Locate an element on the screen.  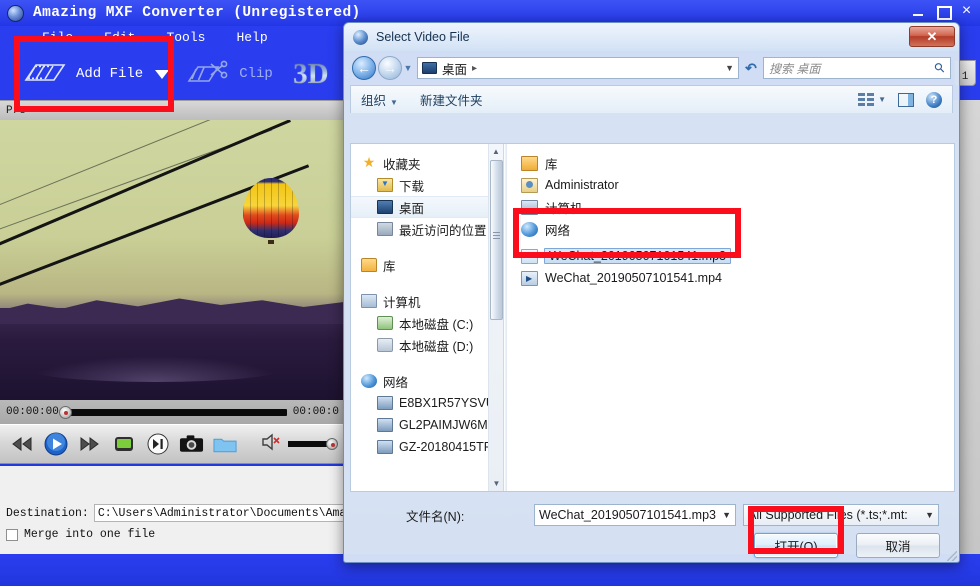
sidebar-item-network-2: GL2PAIMJW6M is located at coordinates (427, 425).